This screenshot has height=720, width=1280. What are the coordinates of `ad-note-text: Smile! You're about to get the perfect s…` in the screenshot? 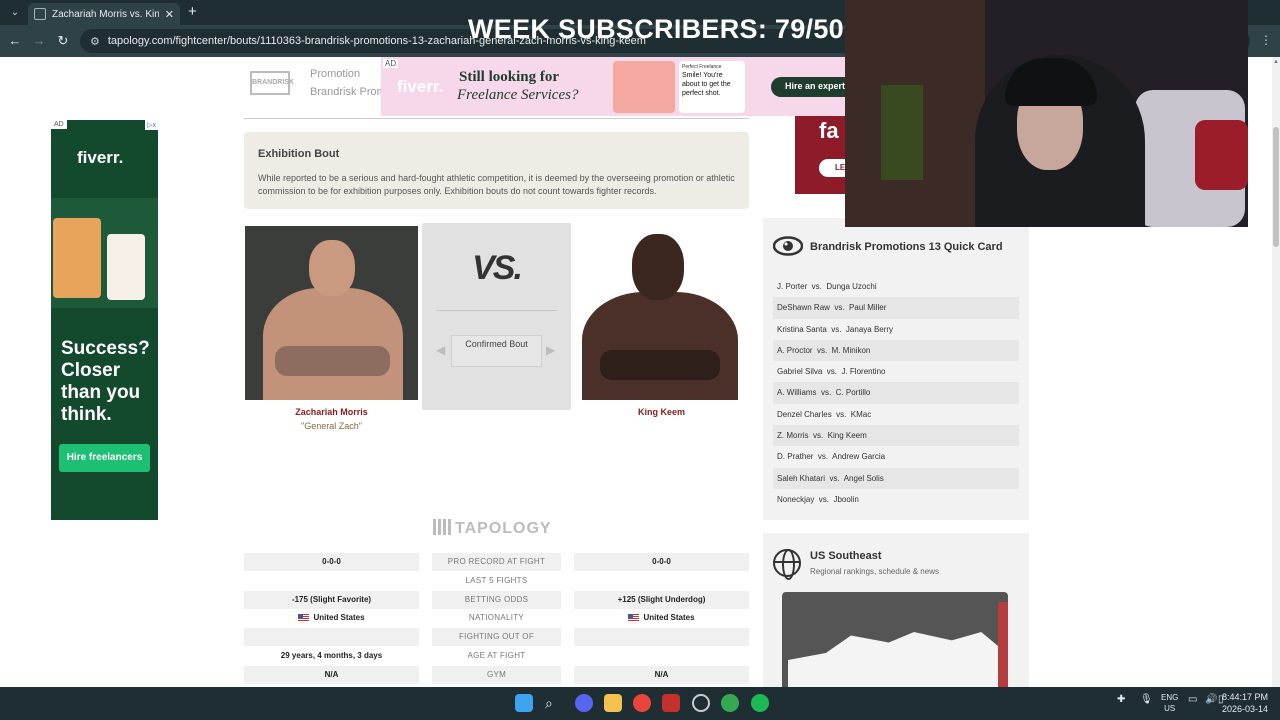 It's located at (706, 84).